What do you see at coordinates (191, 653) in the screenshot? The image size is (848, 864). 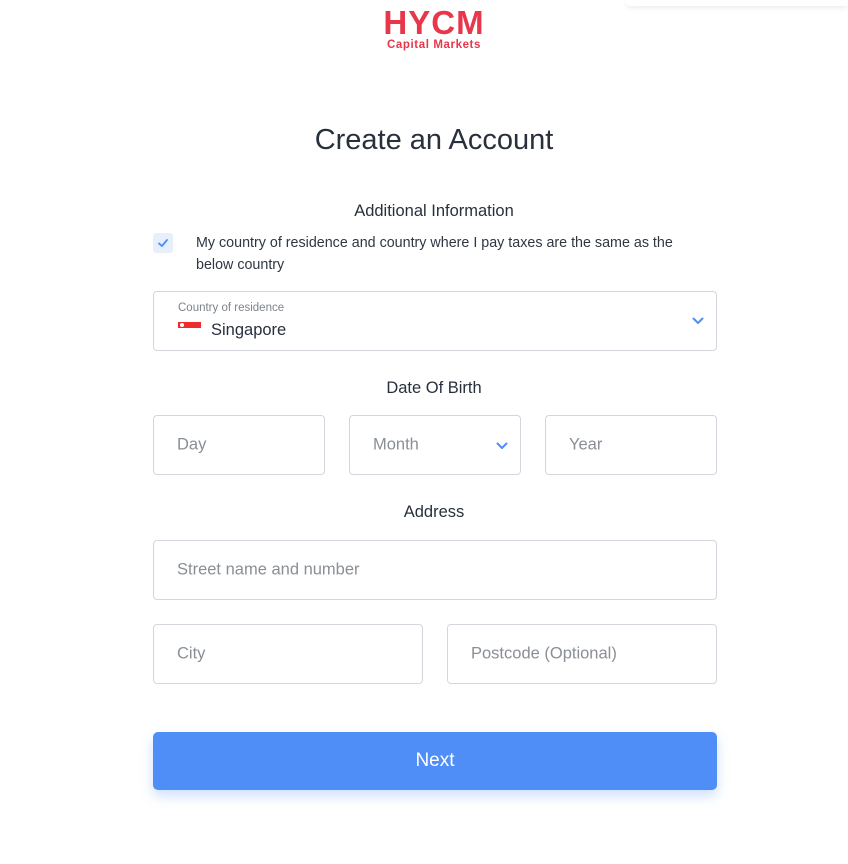 I see `city-placeholder: City` at bounding box center [191, 653].